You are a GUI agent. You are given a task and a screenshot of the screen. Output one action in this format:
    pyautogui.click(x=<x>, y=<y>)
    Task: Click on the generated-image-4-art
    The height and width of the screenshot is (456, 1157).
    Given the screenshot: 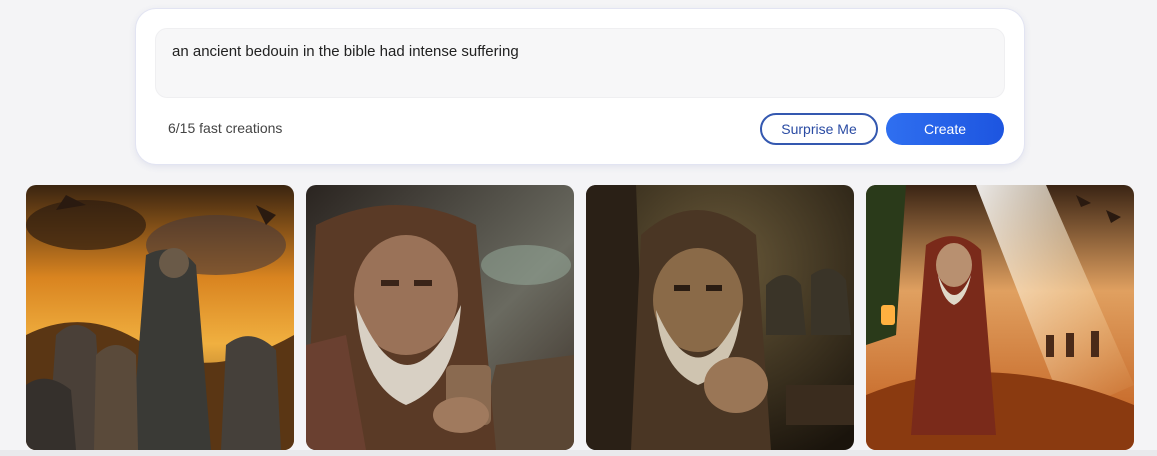 What is the action you would take?
    pyautogui.click(x=1000, y=317)
    